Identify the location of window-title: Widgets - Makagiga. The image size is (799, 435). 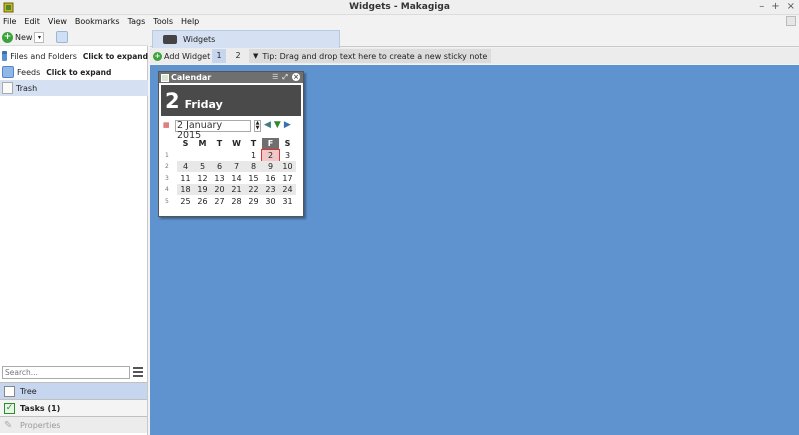
(399, 7).